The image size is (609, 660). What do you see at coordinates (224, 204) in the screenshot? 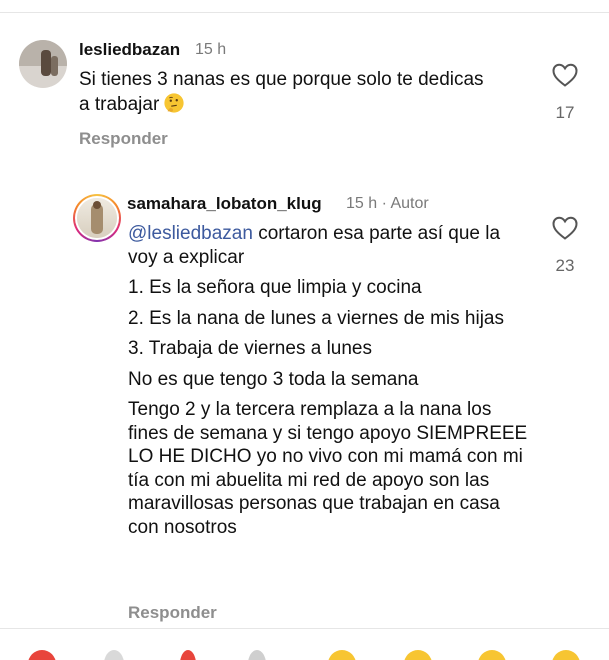
I see `reply-username: samahara_lobaton_klug` at bounding box center [224, 204].